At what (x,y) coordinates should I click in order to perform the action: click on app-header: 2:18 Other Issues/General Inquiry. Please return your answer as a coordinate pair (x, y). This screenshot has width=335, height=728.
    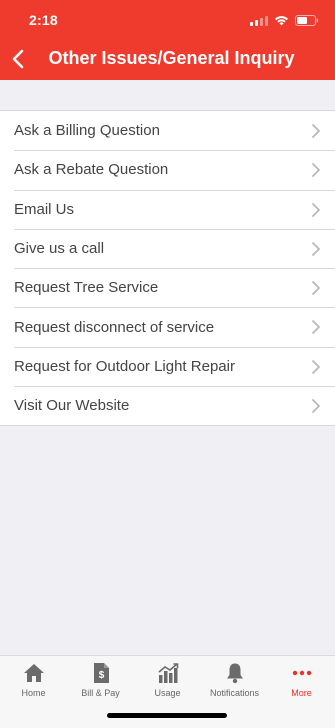
    Looking at the image, I should click on (167, 40).